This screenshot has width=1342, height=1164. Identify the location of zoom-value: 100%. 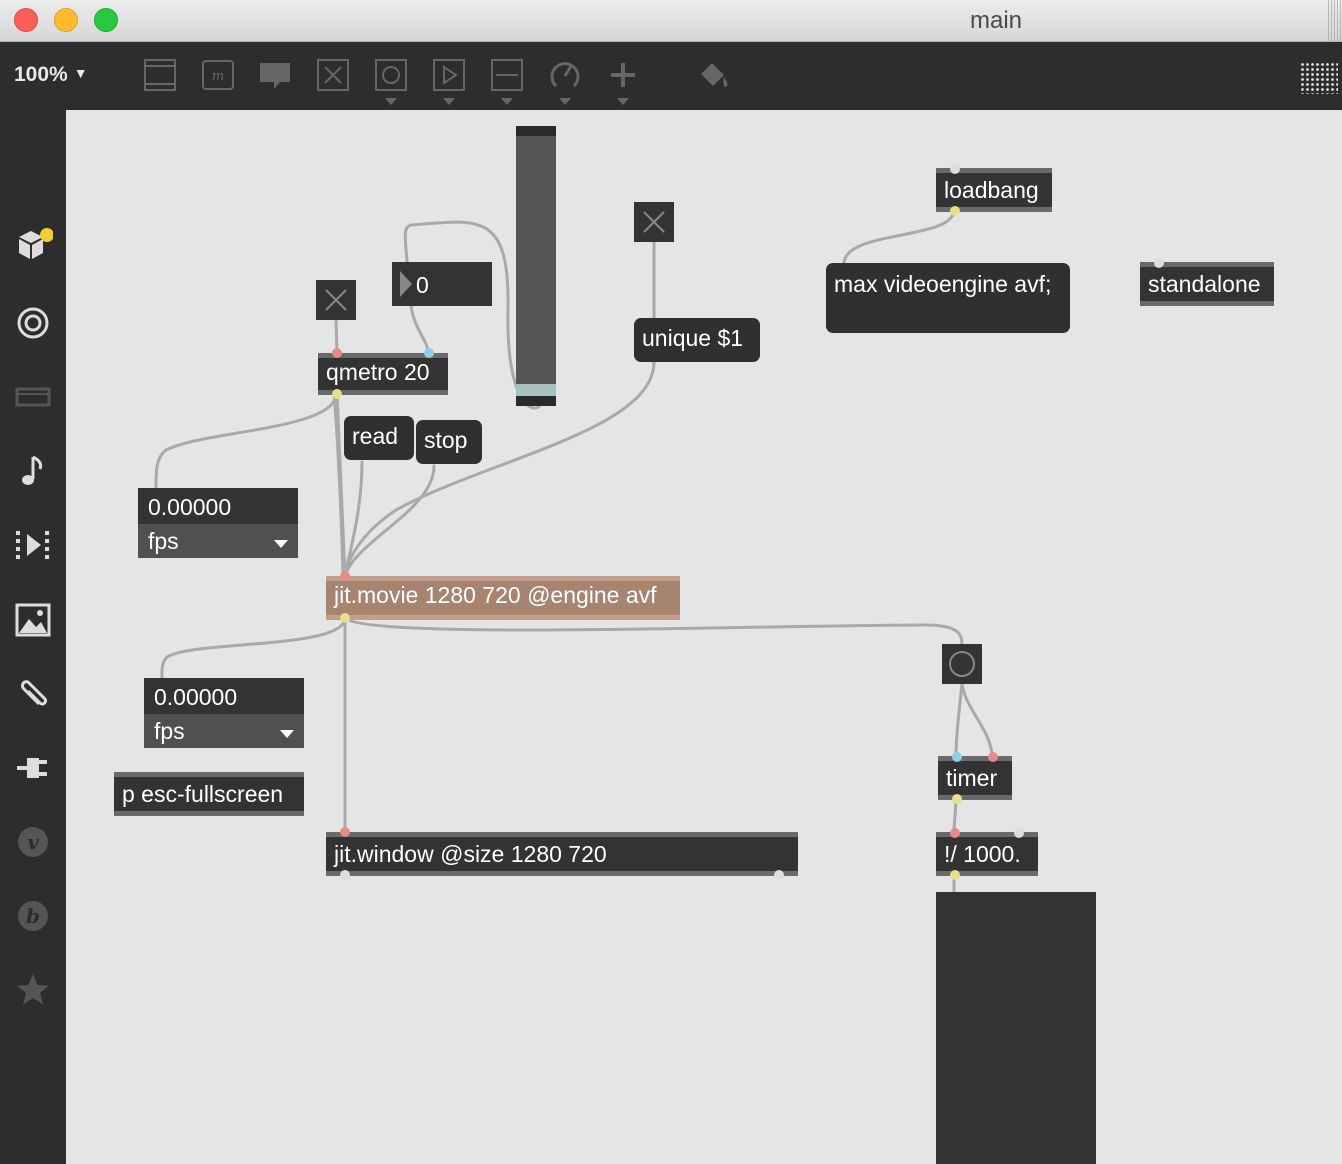
(41, 74).